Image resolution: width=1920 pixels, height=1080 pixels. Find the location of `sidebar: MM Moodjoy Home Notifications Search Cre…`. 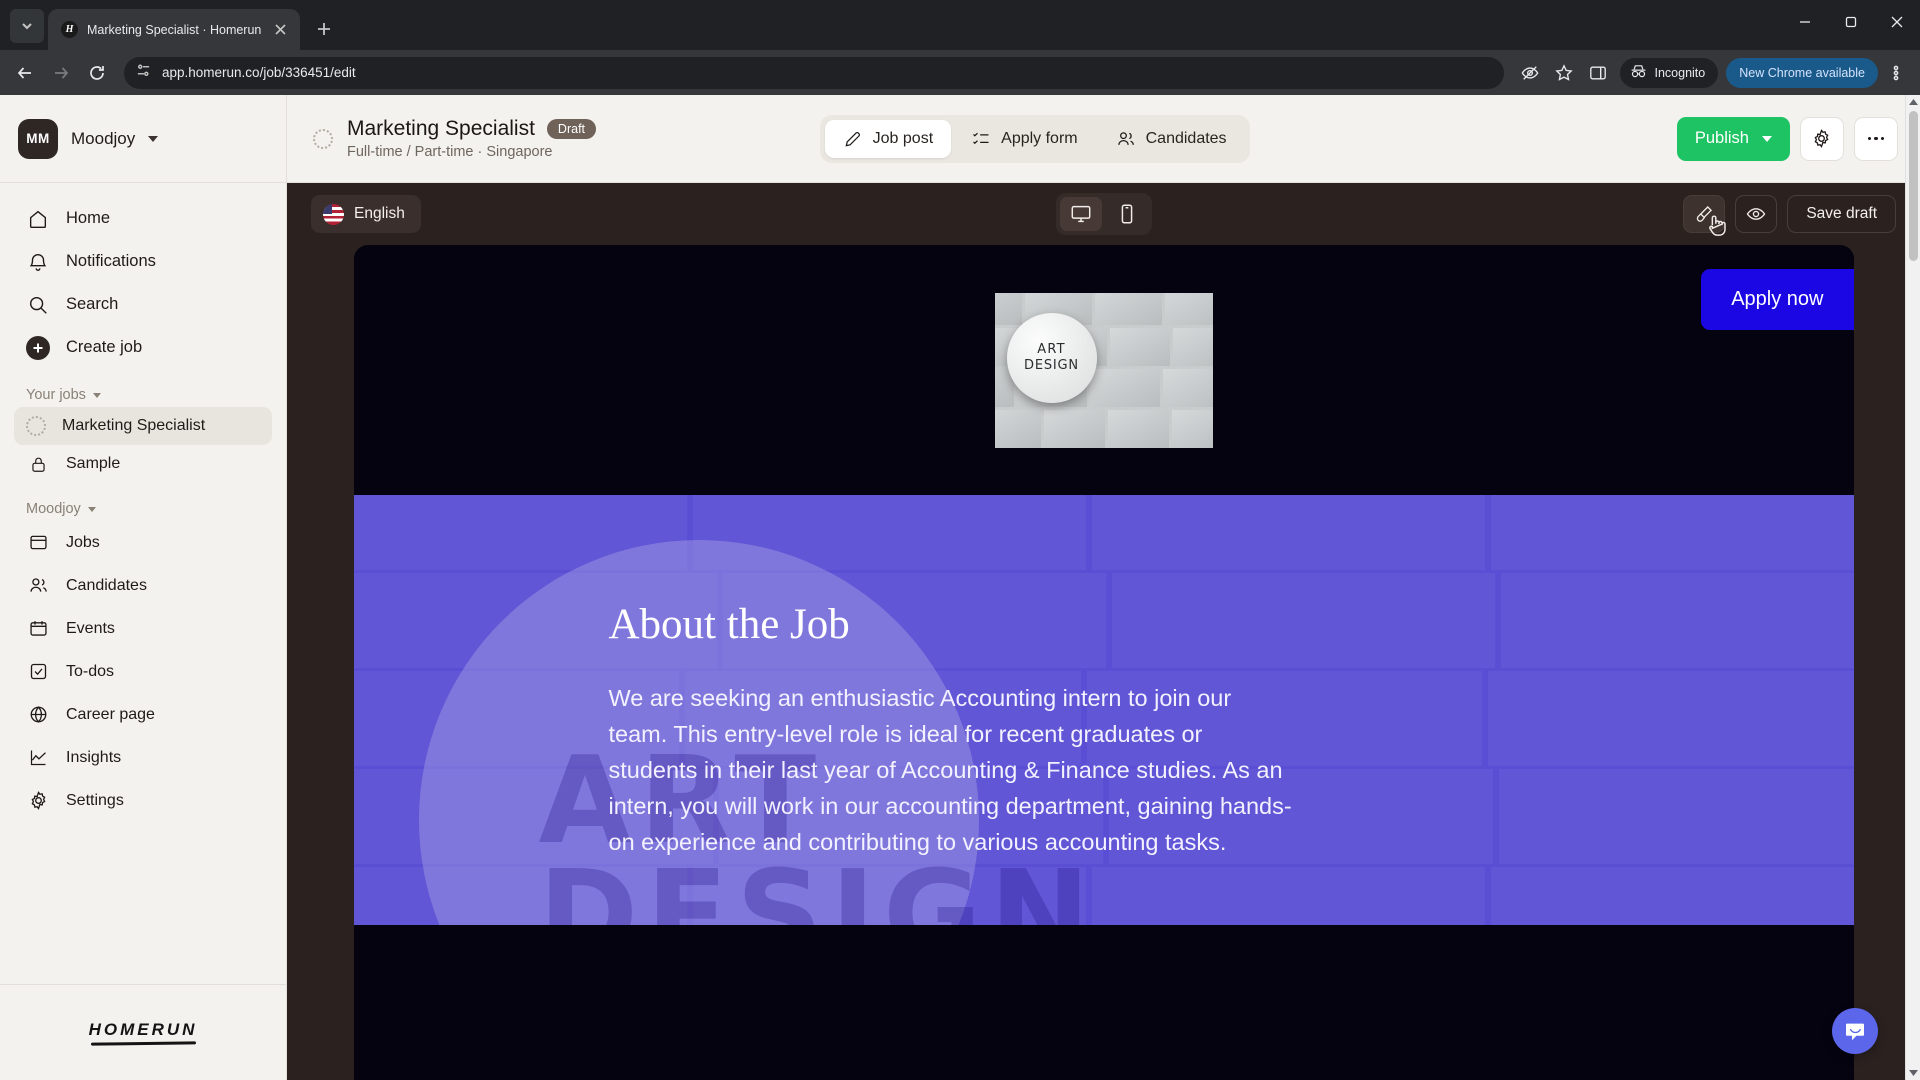

sidebar: MM Moodjoy Home Notifications Search Cre… is located at coordinates (143, 587).